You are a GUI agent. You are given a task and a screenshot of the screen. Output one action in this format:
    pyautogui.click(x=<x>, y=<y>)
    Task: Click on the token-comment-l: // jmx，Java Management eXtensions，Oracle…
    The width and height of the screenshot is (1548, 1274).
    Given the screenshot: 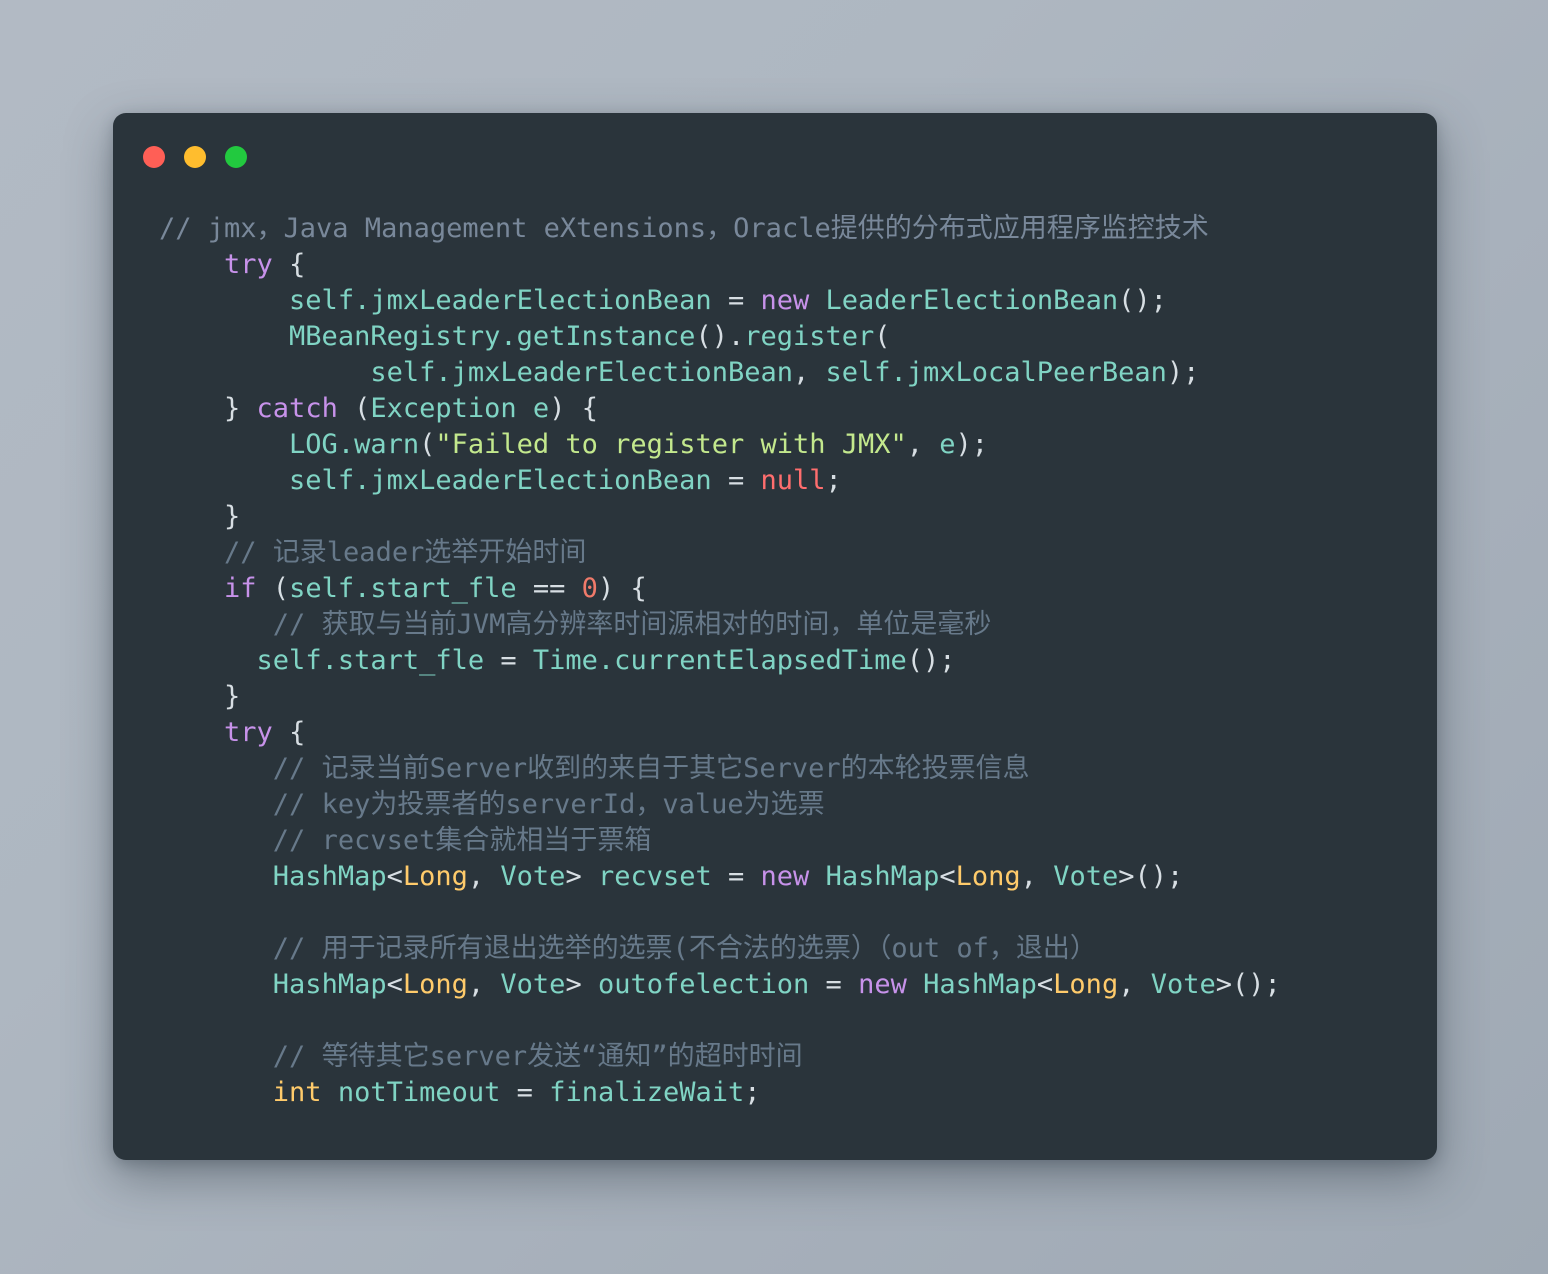 What is the action you would take?
    pyautogui.click(x=684, y=228)
    